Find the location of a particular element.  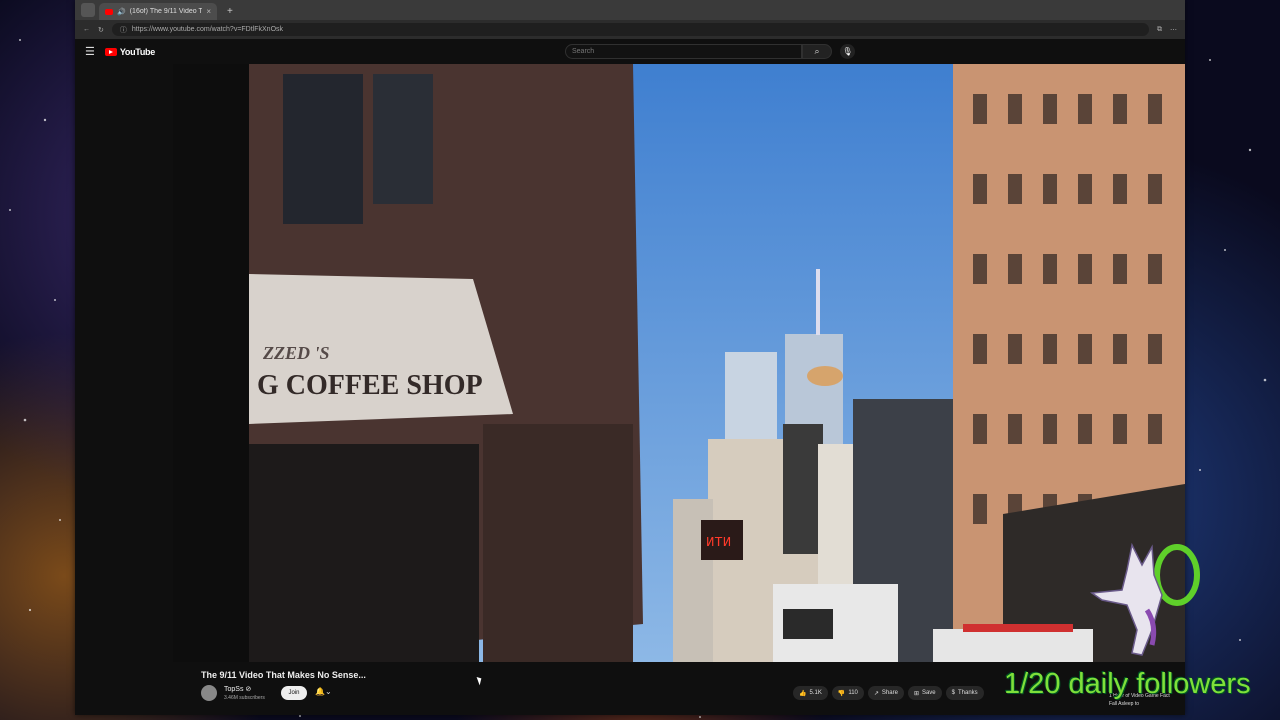

thanks-icon: $ is located at coordinates (953, 693).